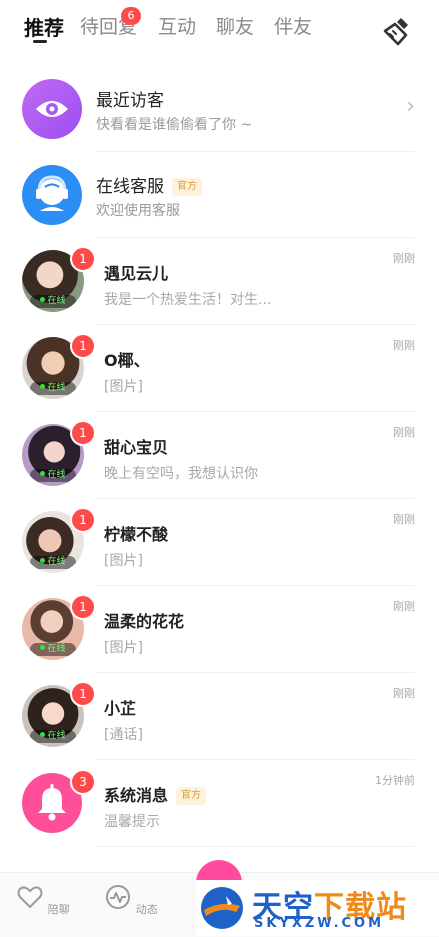  Describe the element at coordinates (174, 125) in the screenshot. I see `recent-visitors-subtitle: 快看看是谁偷偷看了你 ~` at that location.